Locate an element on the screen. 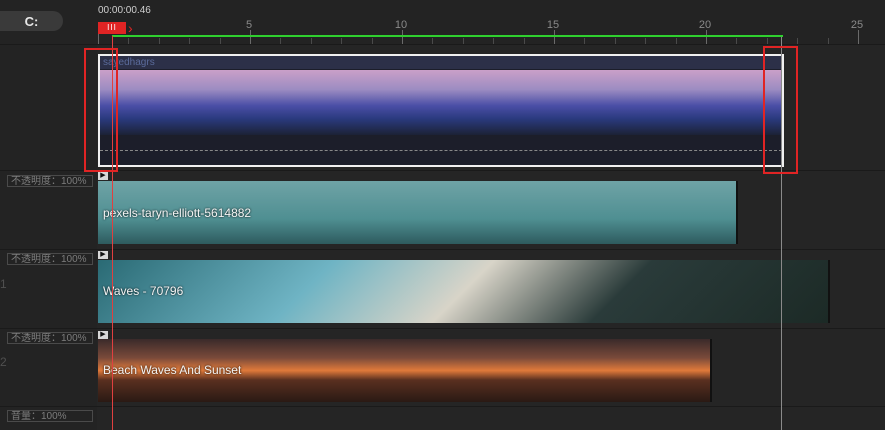  highlight-box-right is located at coordinates (780, 110).